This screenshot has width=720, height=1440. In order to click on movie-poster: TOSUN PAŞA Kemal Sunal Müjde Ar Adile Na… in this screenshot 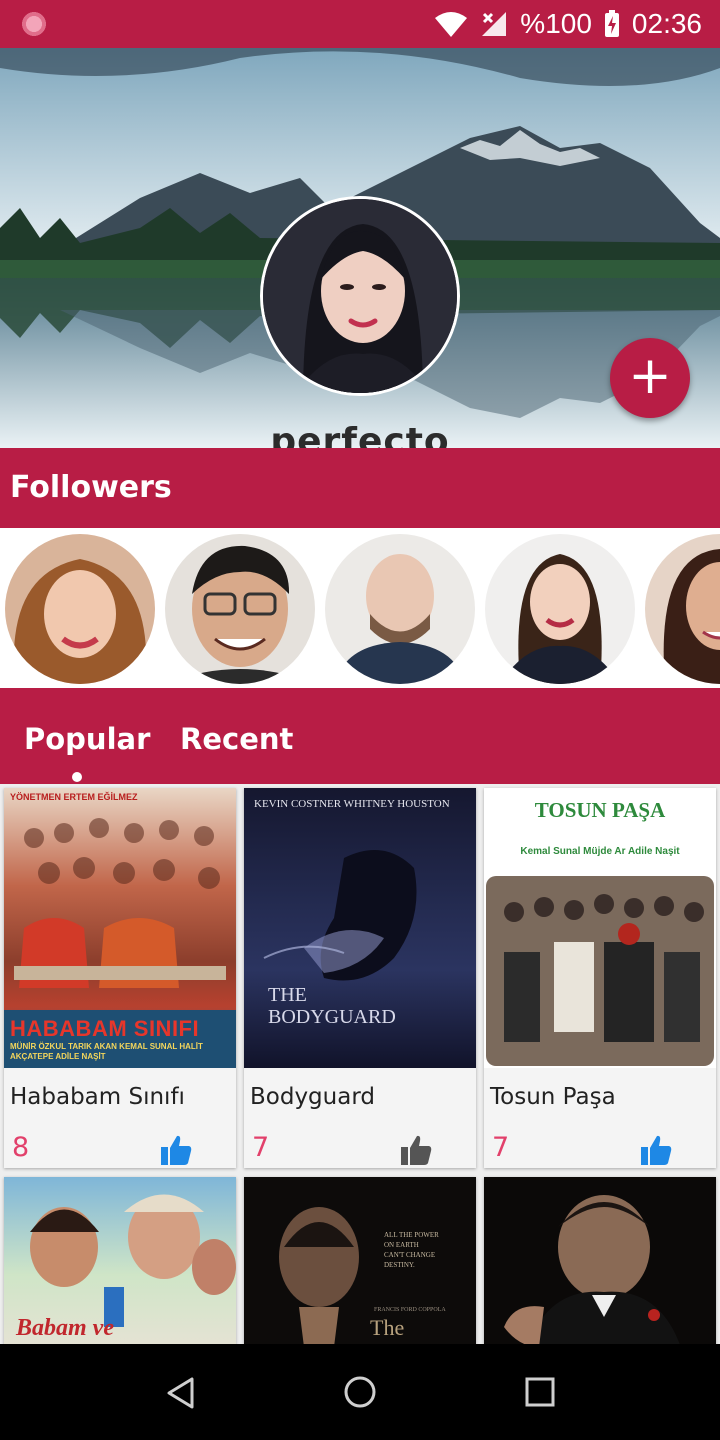, I will do `click(600, 928)`.